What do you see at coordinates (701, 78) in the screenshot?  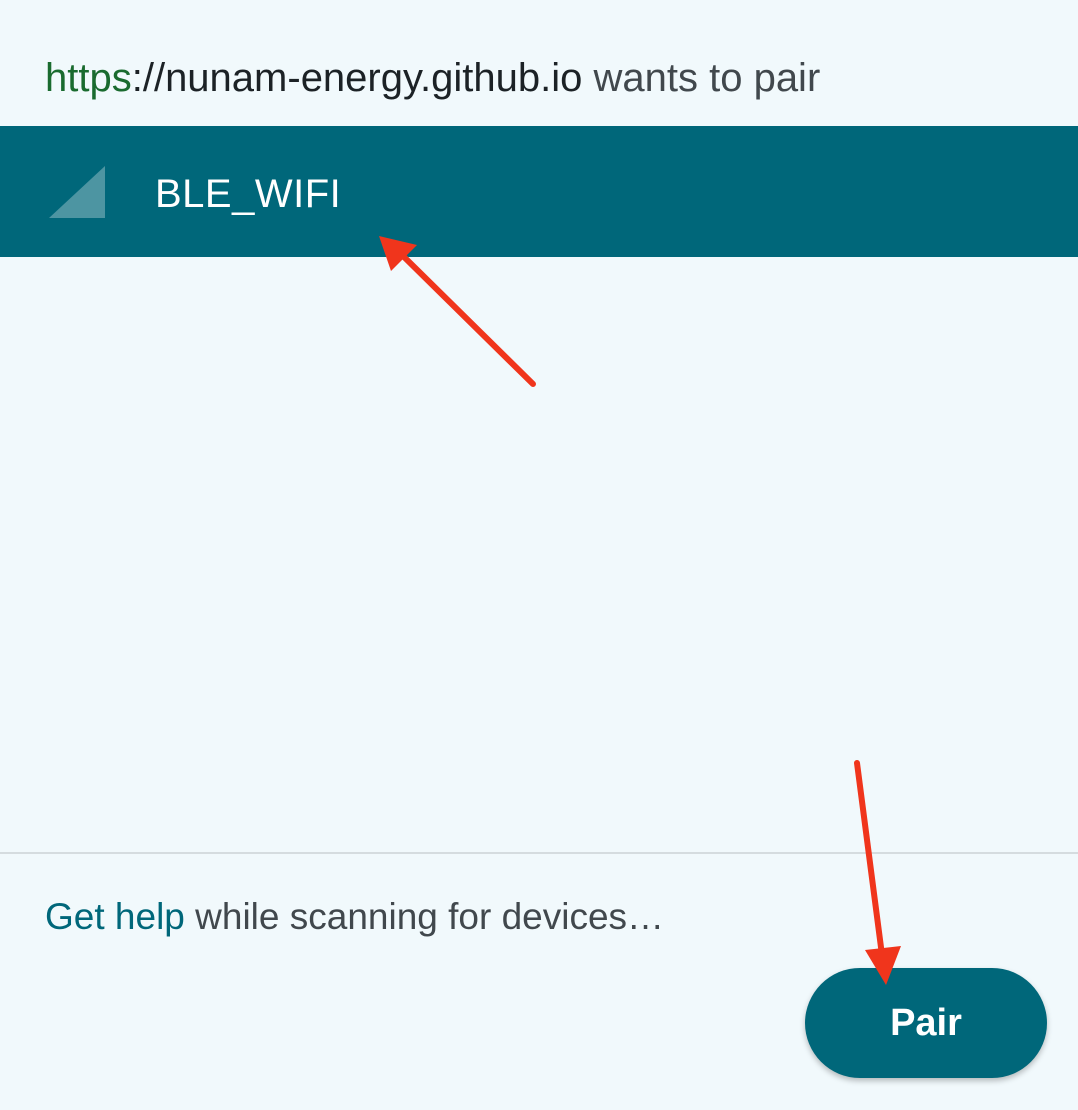 I see `pair-request-text: wants to pair` at bounding box center [701, 78].